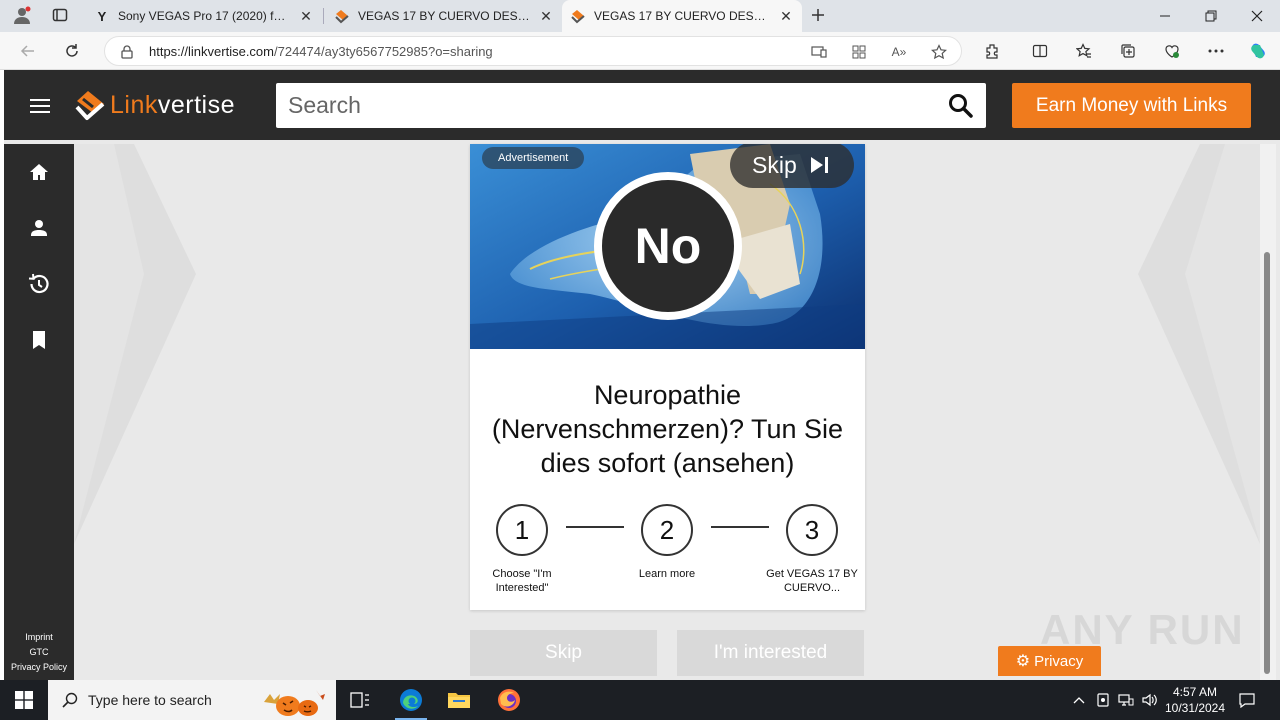  Describe the element at coordinates (90, 105) in the screenshot. I see `linkvertise-logo-icon` at that location.